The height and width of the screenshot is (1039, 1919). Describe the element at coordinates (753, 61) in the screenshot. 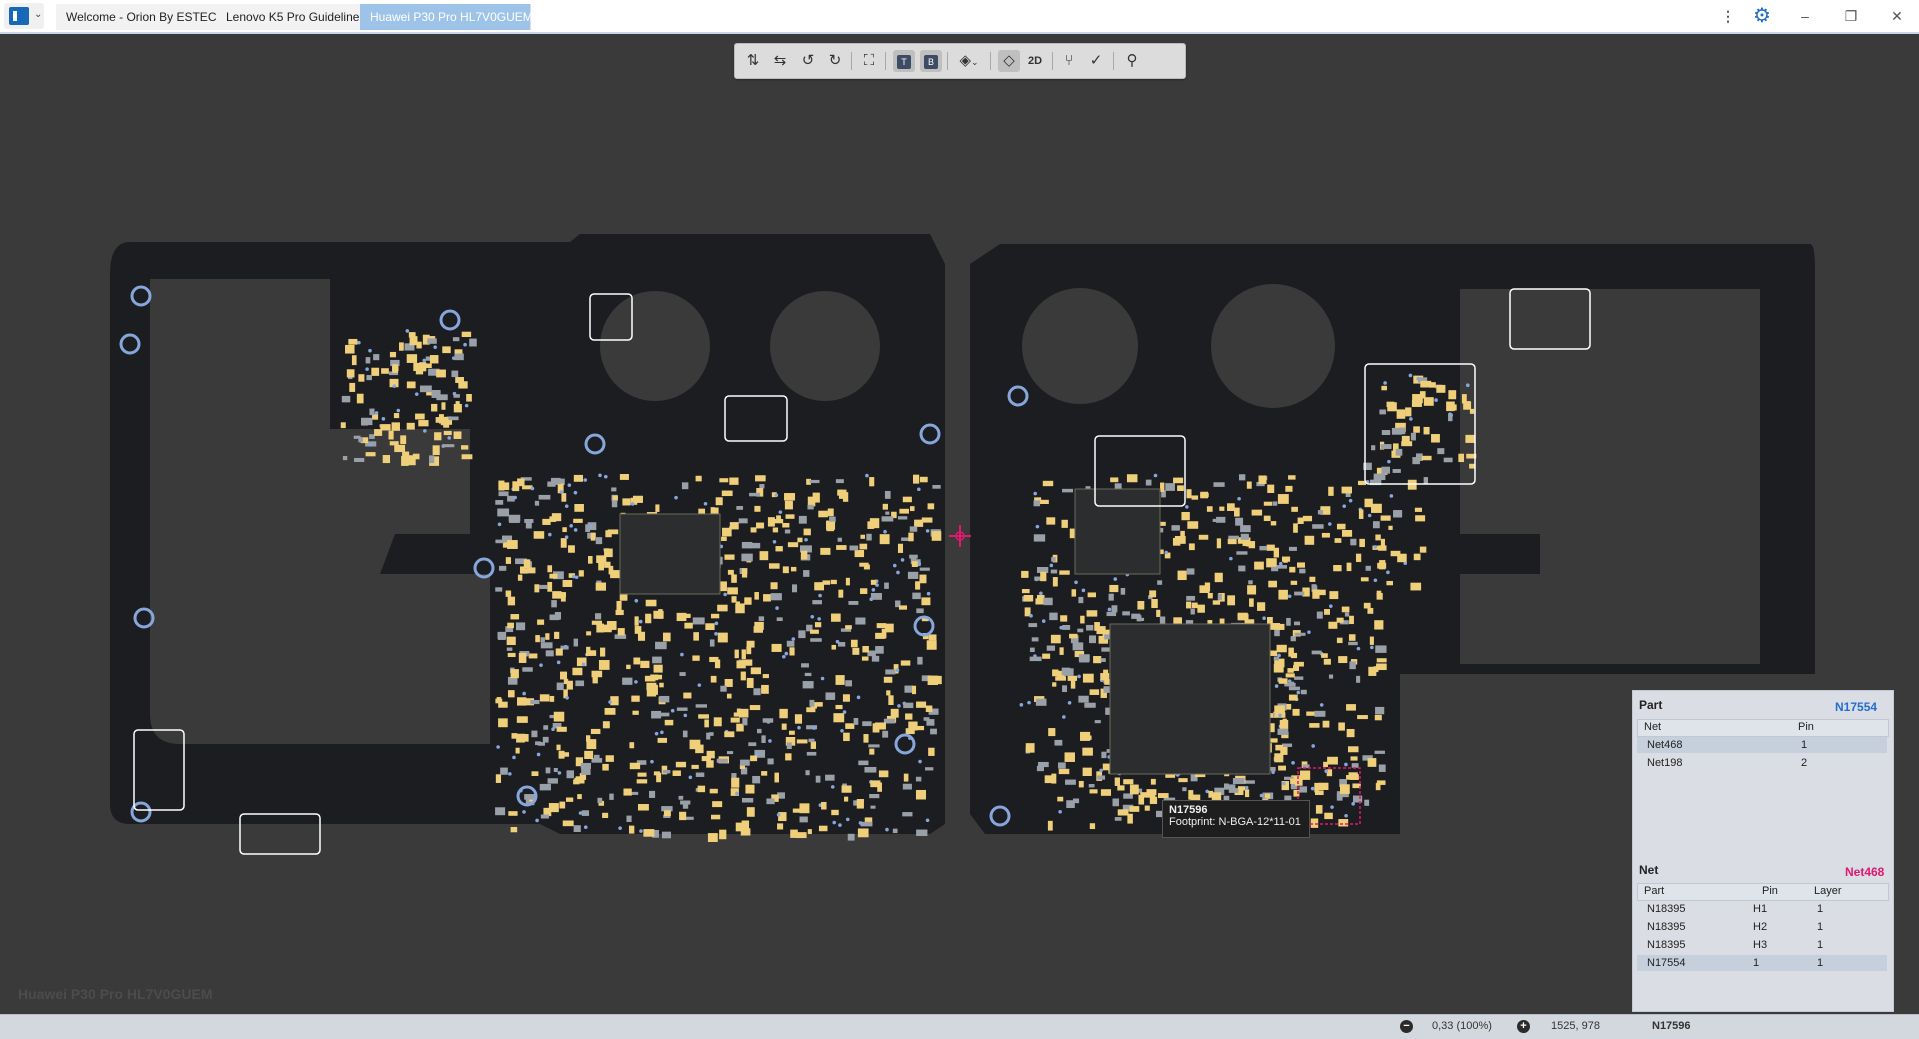

I see `flip-horizontal-icon: ⇅` at that location.